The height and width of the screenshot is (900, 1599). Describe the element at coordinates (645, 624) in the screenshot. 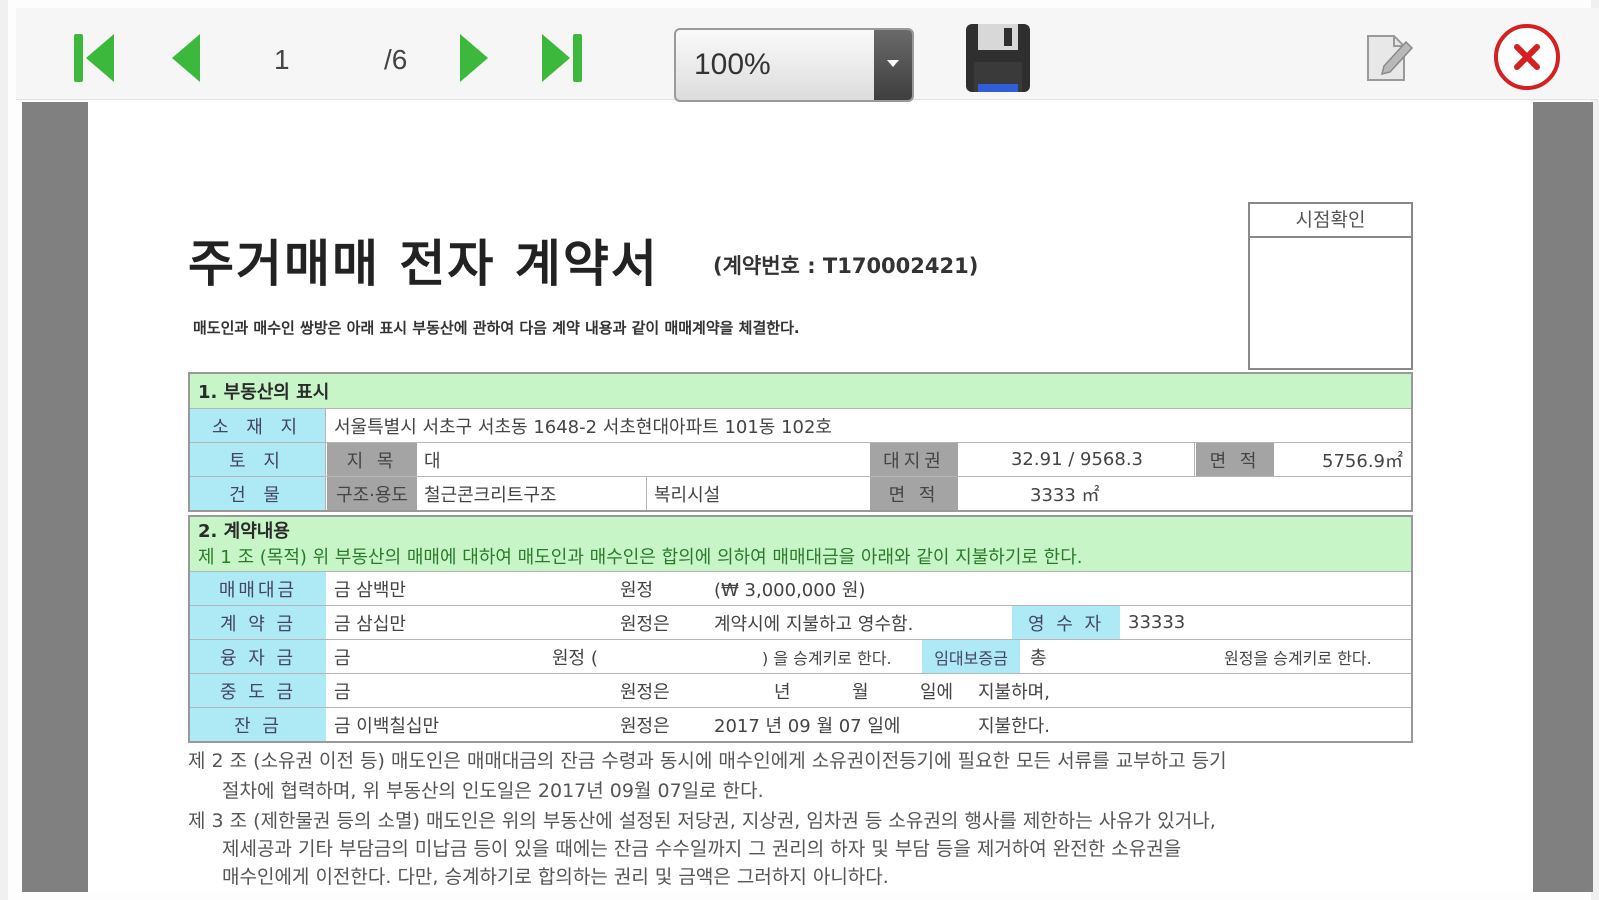

I see `deposit-unit: 원정은` at that location.